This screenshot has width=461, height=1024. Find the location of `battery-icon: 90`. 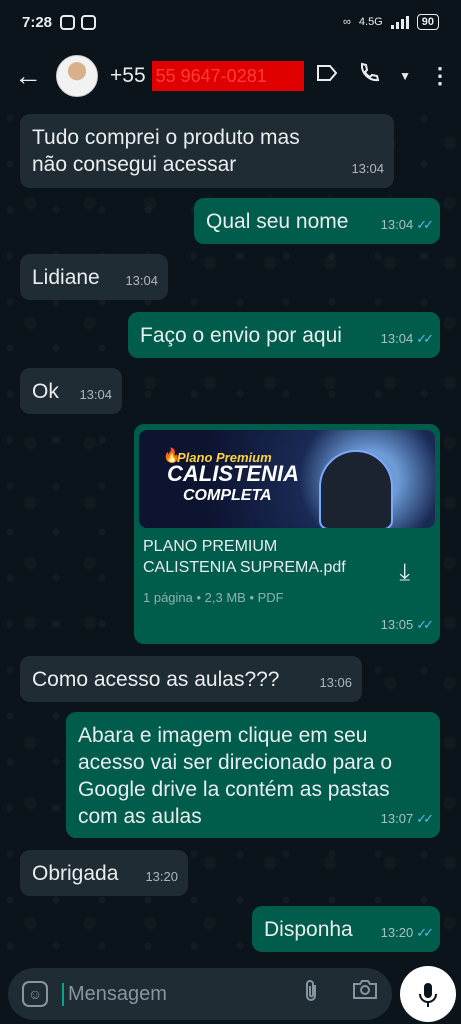

battery-icon: 90 is located at coordinates (427, 22).